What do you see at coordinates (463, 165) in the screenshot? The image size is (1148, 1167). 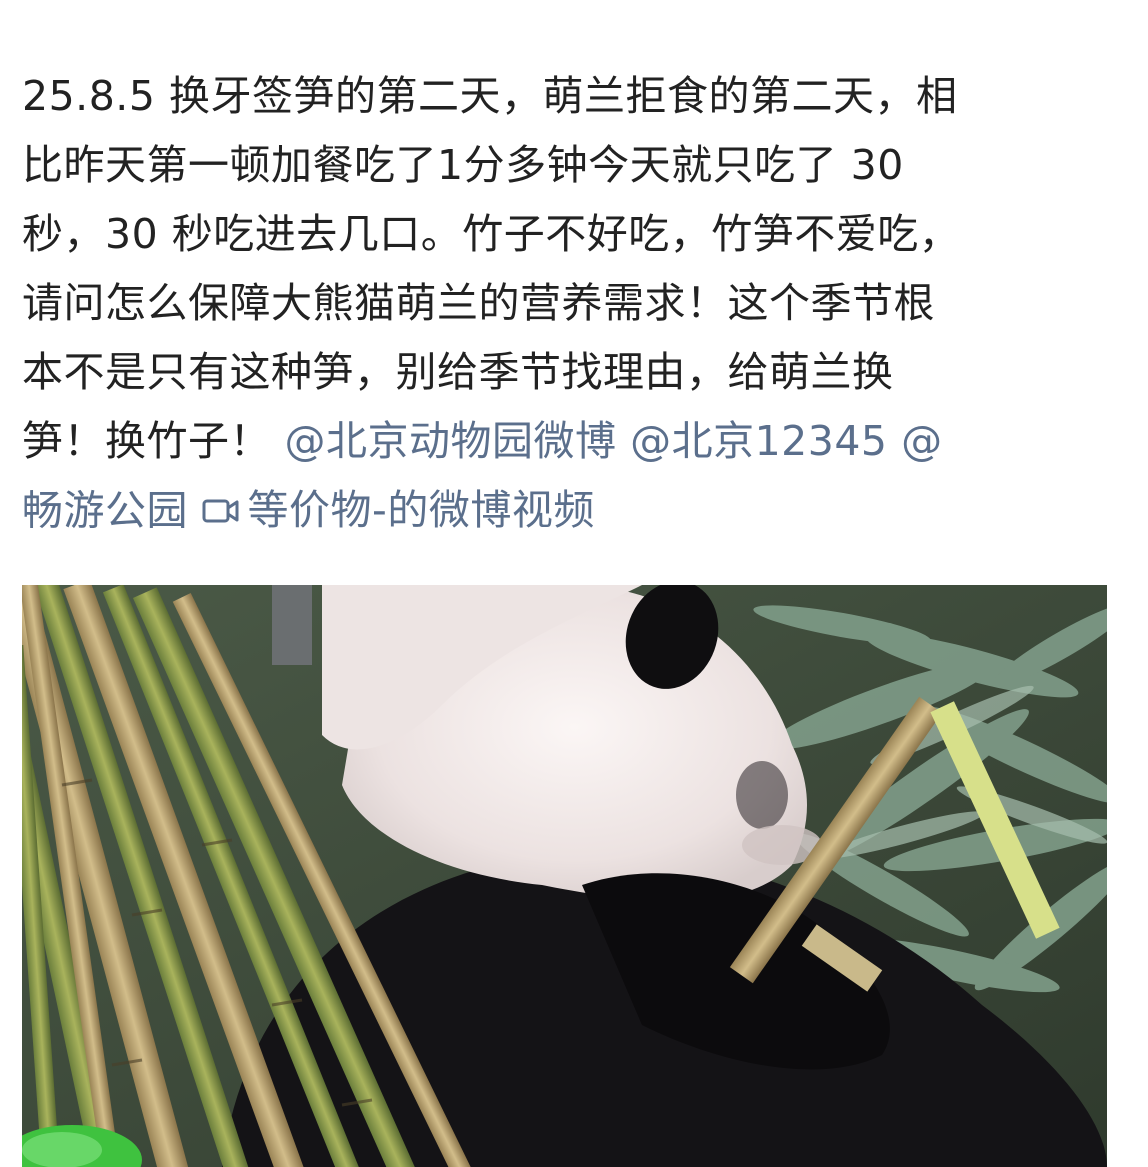 I see `post-text-line: 比昨天第一顿加餐吃了1分多钟今天就只吃了 30` at bounding box center [463, 165].